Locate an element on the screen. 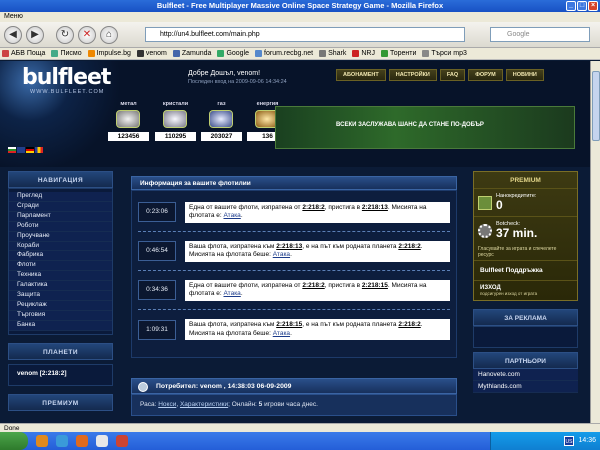 This screenshot has width=600, height=450. reload-button: ↻ is located at coordinates (65, 35).